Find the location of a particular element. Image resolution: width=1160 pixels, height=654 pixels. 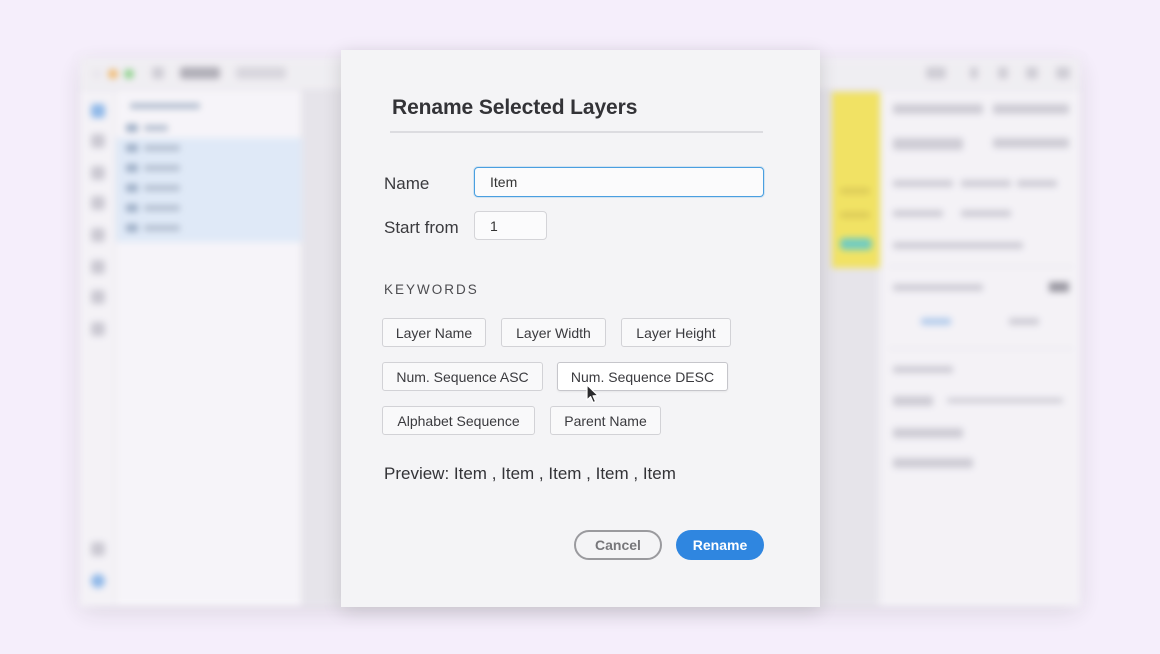

rename-button: Rename is located at coordinates (720, 545).